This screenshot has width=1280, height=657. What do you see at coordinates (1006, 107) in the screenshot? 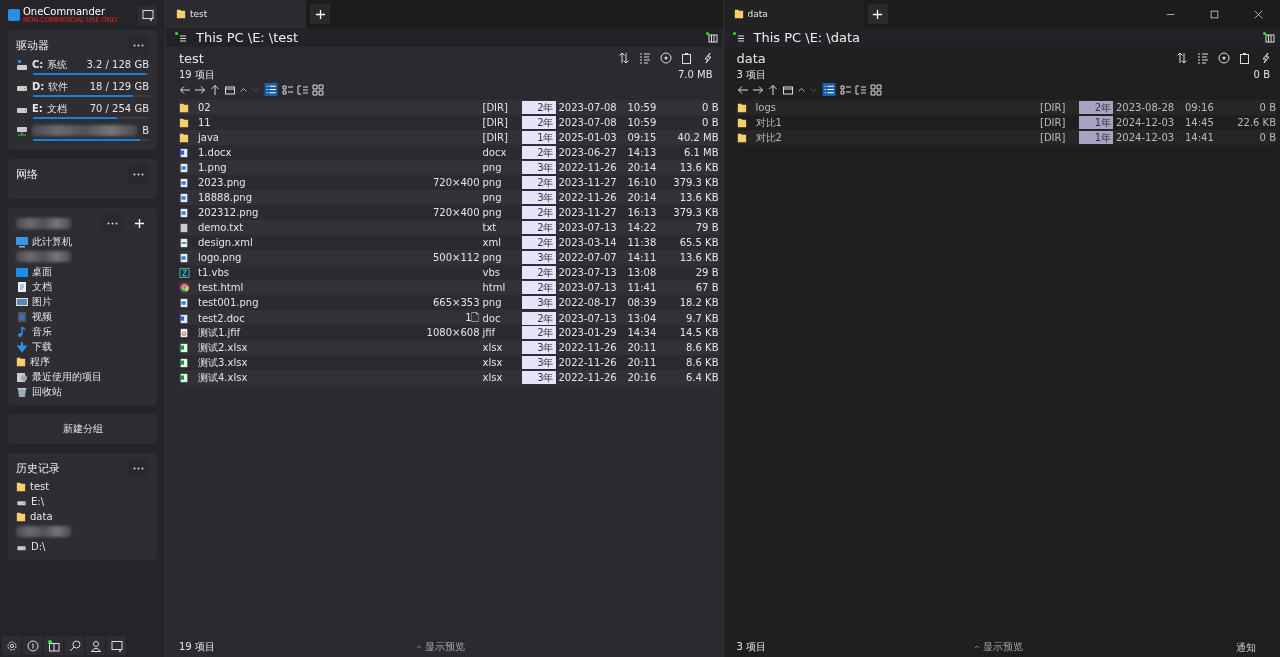
I see `file-row: logs [DIR] 2年 2023-08-28 09:16 0 B` at bounding box center [1006, 107].